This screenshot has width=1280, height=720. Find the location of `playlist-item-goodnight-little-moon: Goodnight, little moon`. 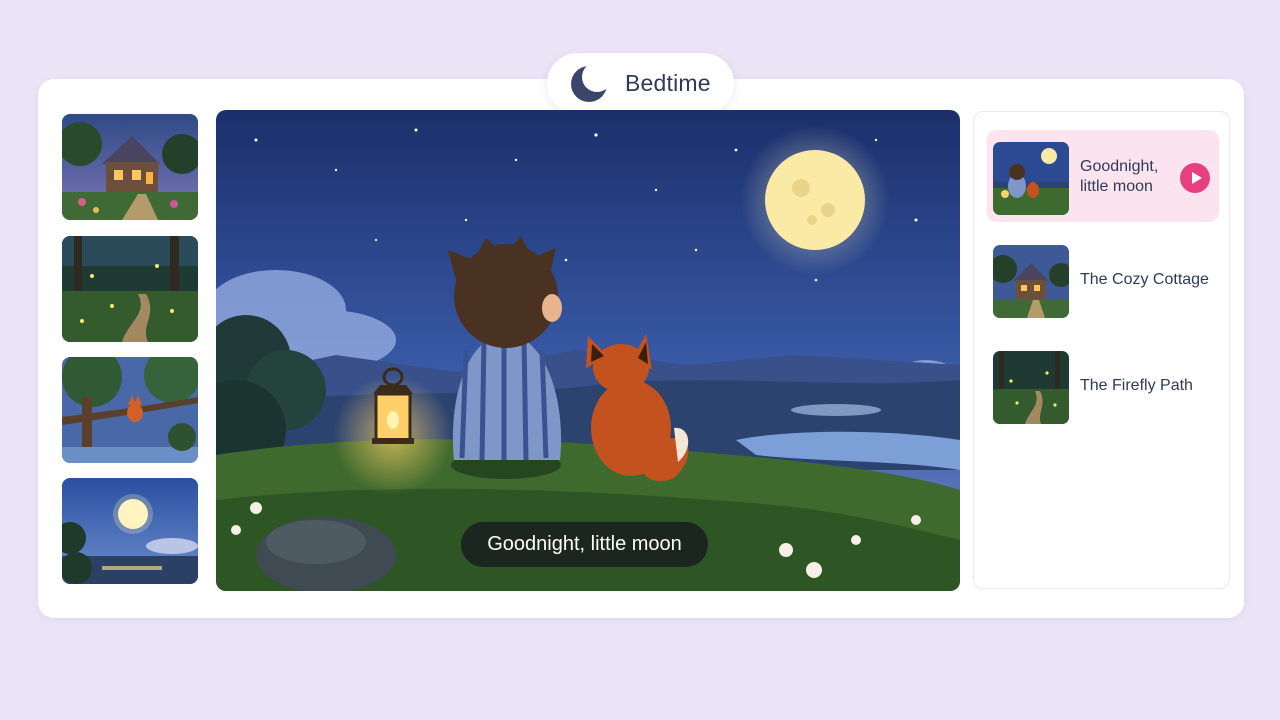

playlist-item-goodnight-little-moon: Goodnight, little moon is located at coordinates (1103, 176).